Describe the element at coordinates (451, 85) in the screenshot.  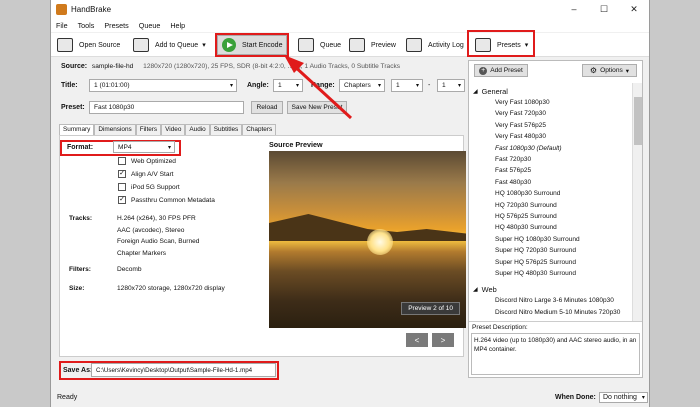
I see `range-end-select: 1` at that location.